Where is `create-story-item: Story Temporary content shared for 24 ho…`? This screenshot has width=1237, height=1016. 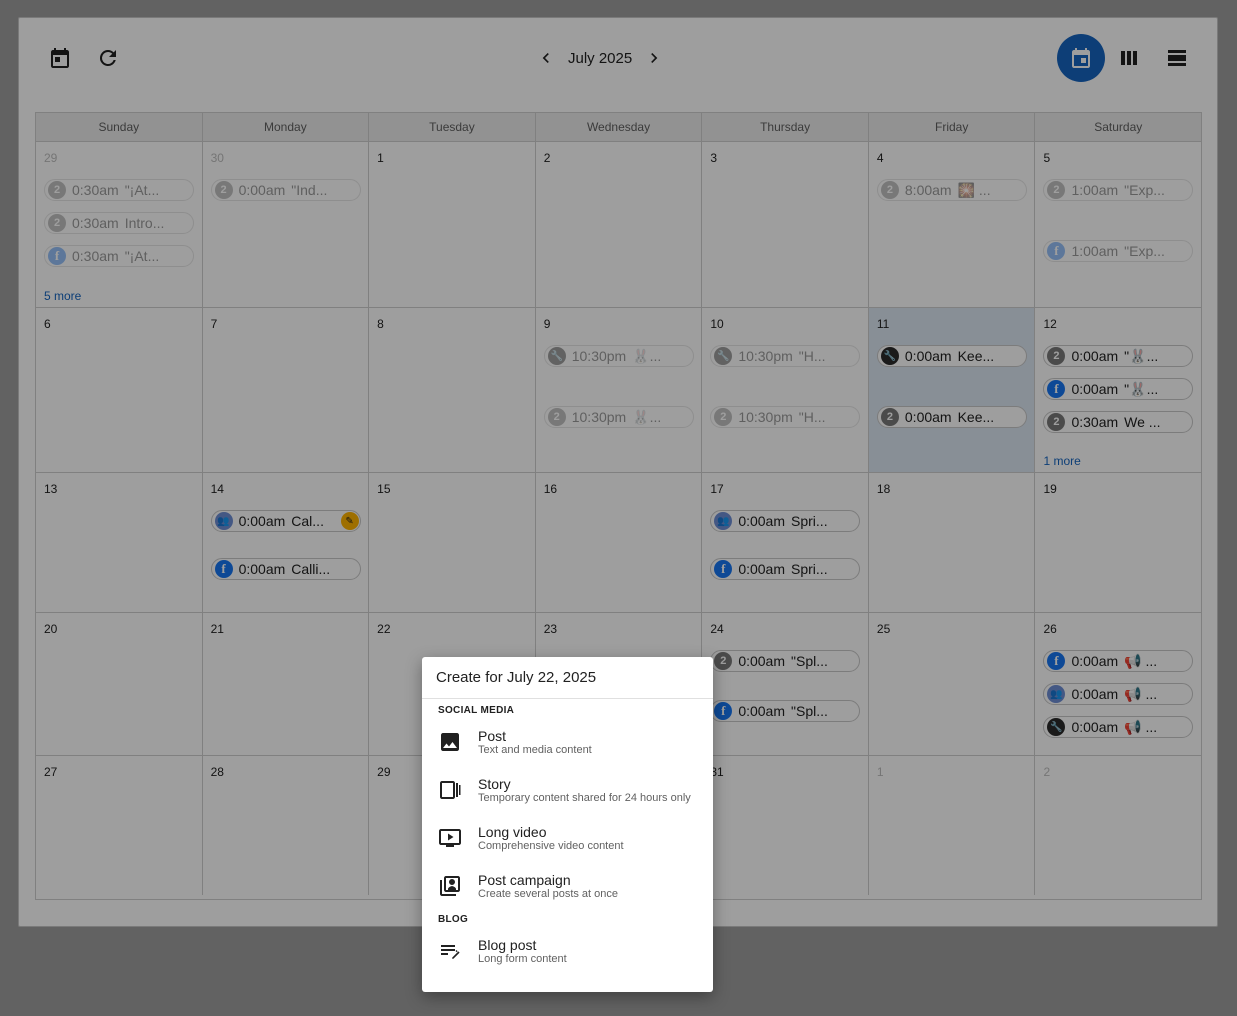 create-story-item: Story Temporary content shared for 24 ho… is located at coordinates (567, 790).